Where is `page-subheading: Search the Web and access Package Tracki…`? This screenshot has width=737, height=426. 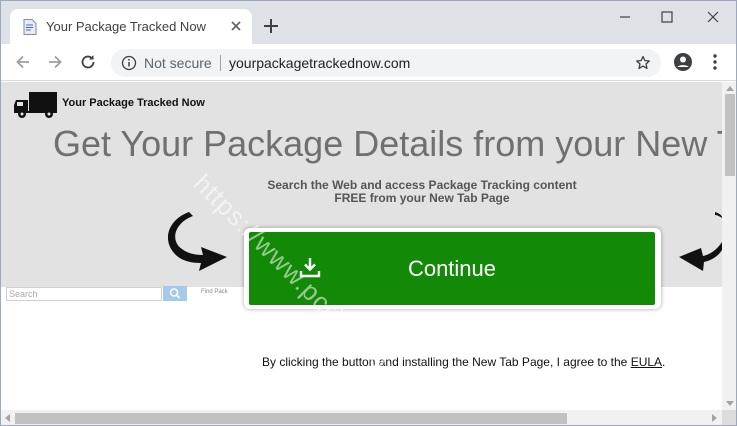
page-subheading: Search the Web and access Package Tracki… is located at coordinates (422, 191).